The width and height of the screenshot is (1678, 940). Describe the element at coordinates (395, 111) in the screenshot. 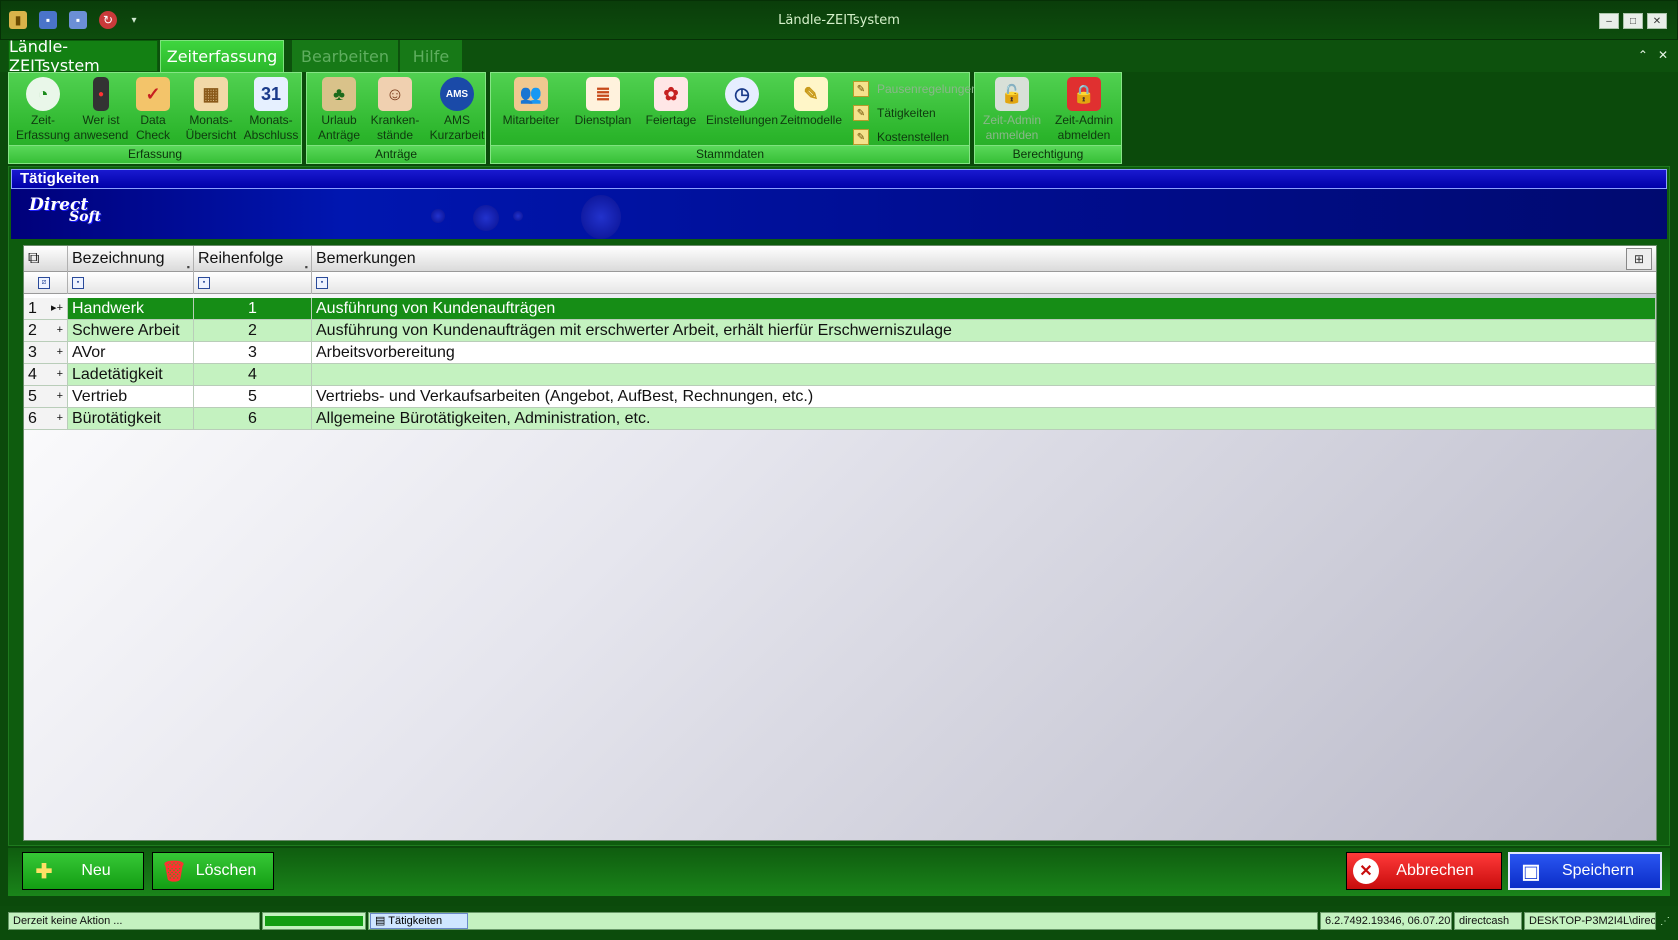

I see `krankenstaende-button: ☺ Kranken- stände` at that location.